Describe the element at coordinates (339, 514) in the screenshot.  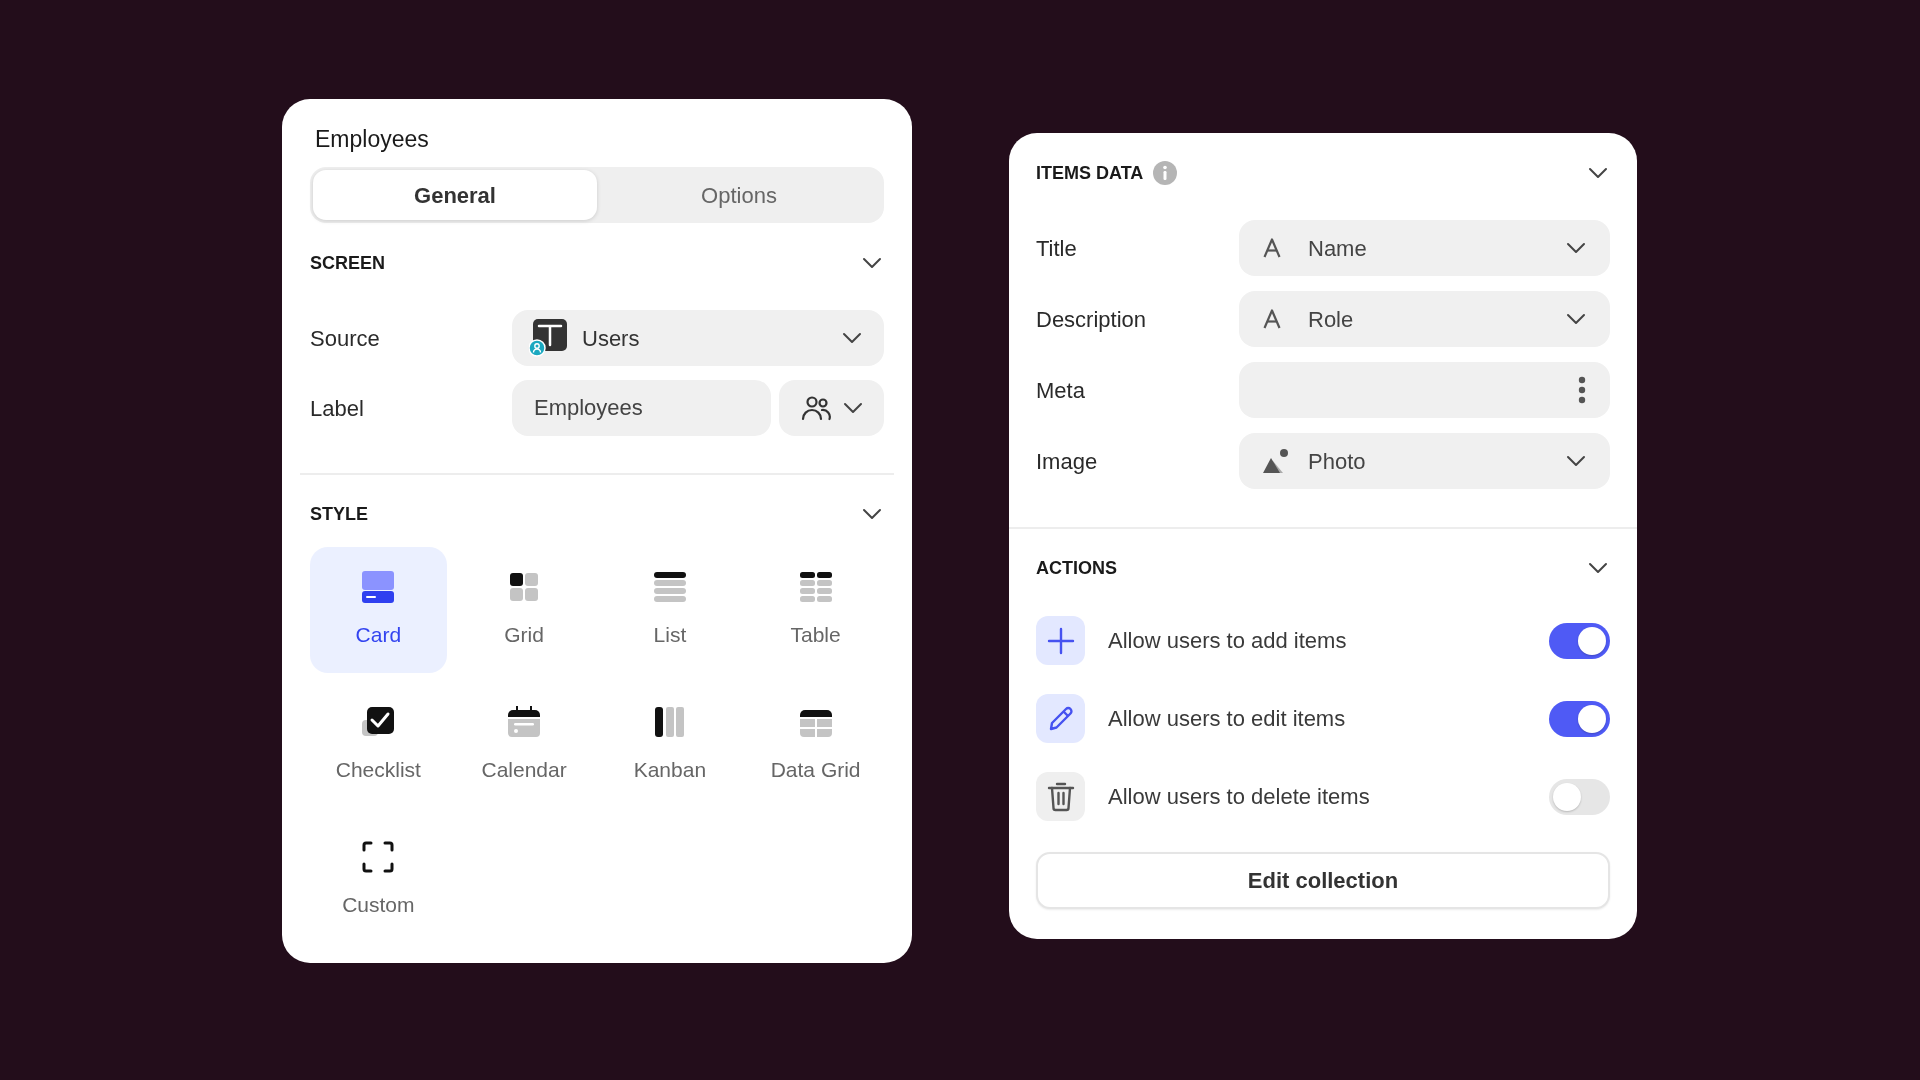
I see `section-heading: STYLE` at that location.